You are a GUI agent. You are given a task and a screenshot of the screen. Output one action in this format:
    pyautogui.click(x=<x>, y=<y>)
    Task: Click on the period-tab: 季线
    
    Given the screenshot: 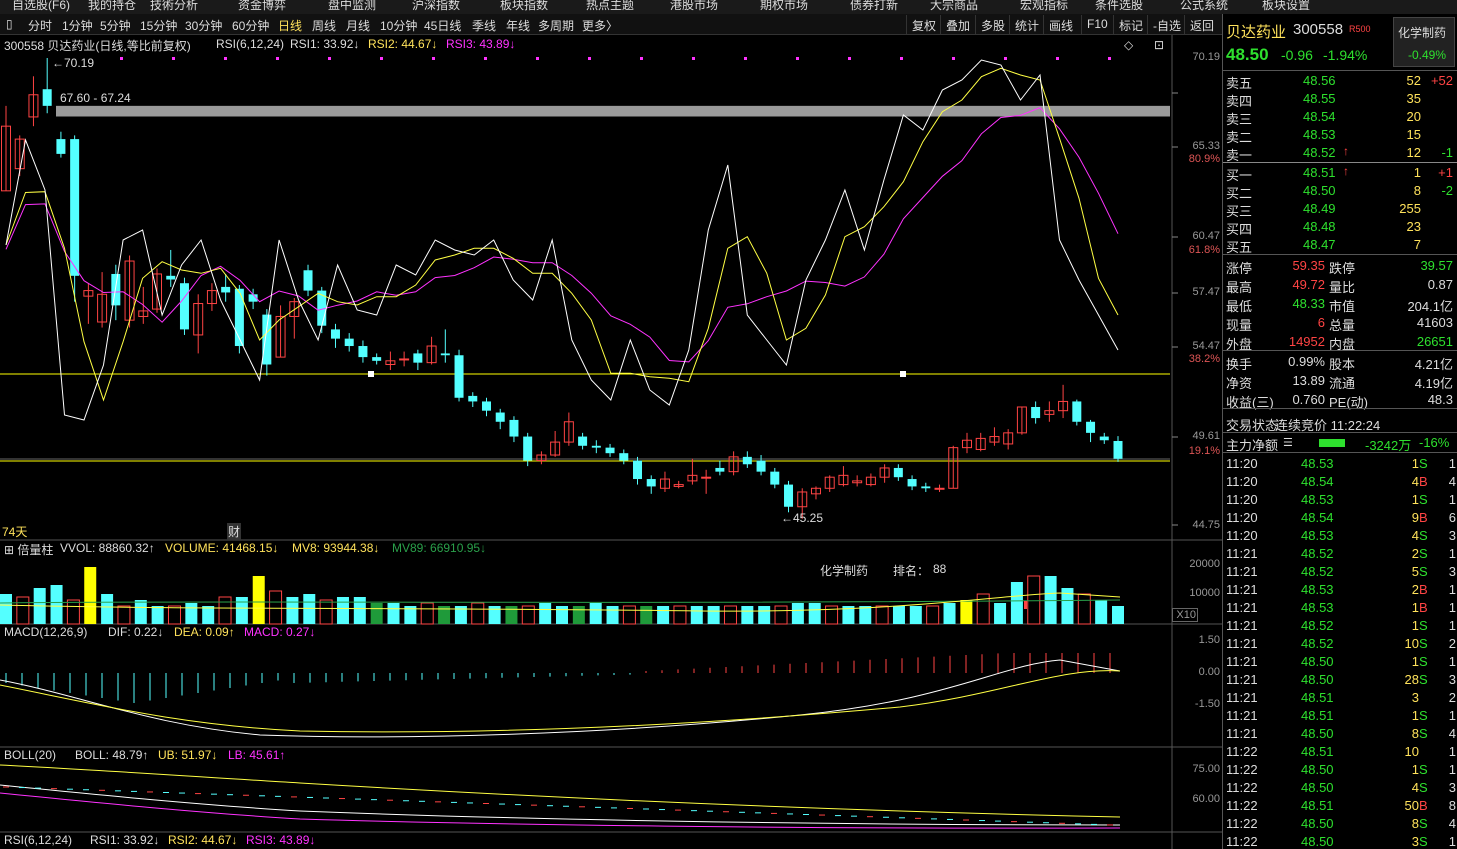 What is the action you would take?
    pyautogui.click(x=484, y=25)
    